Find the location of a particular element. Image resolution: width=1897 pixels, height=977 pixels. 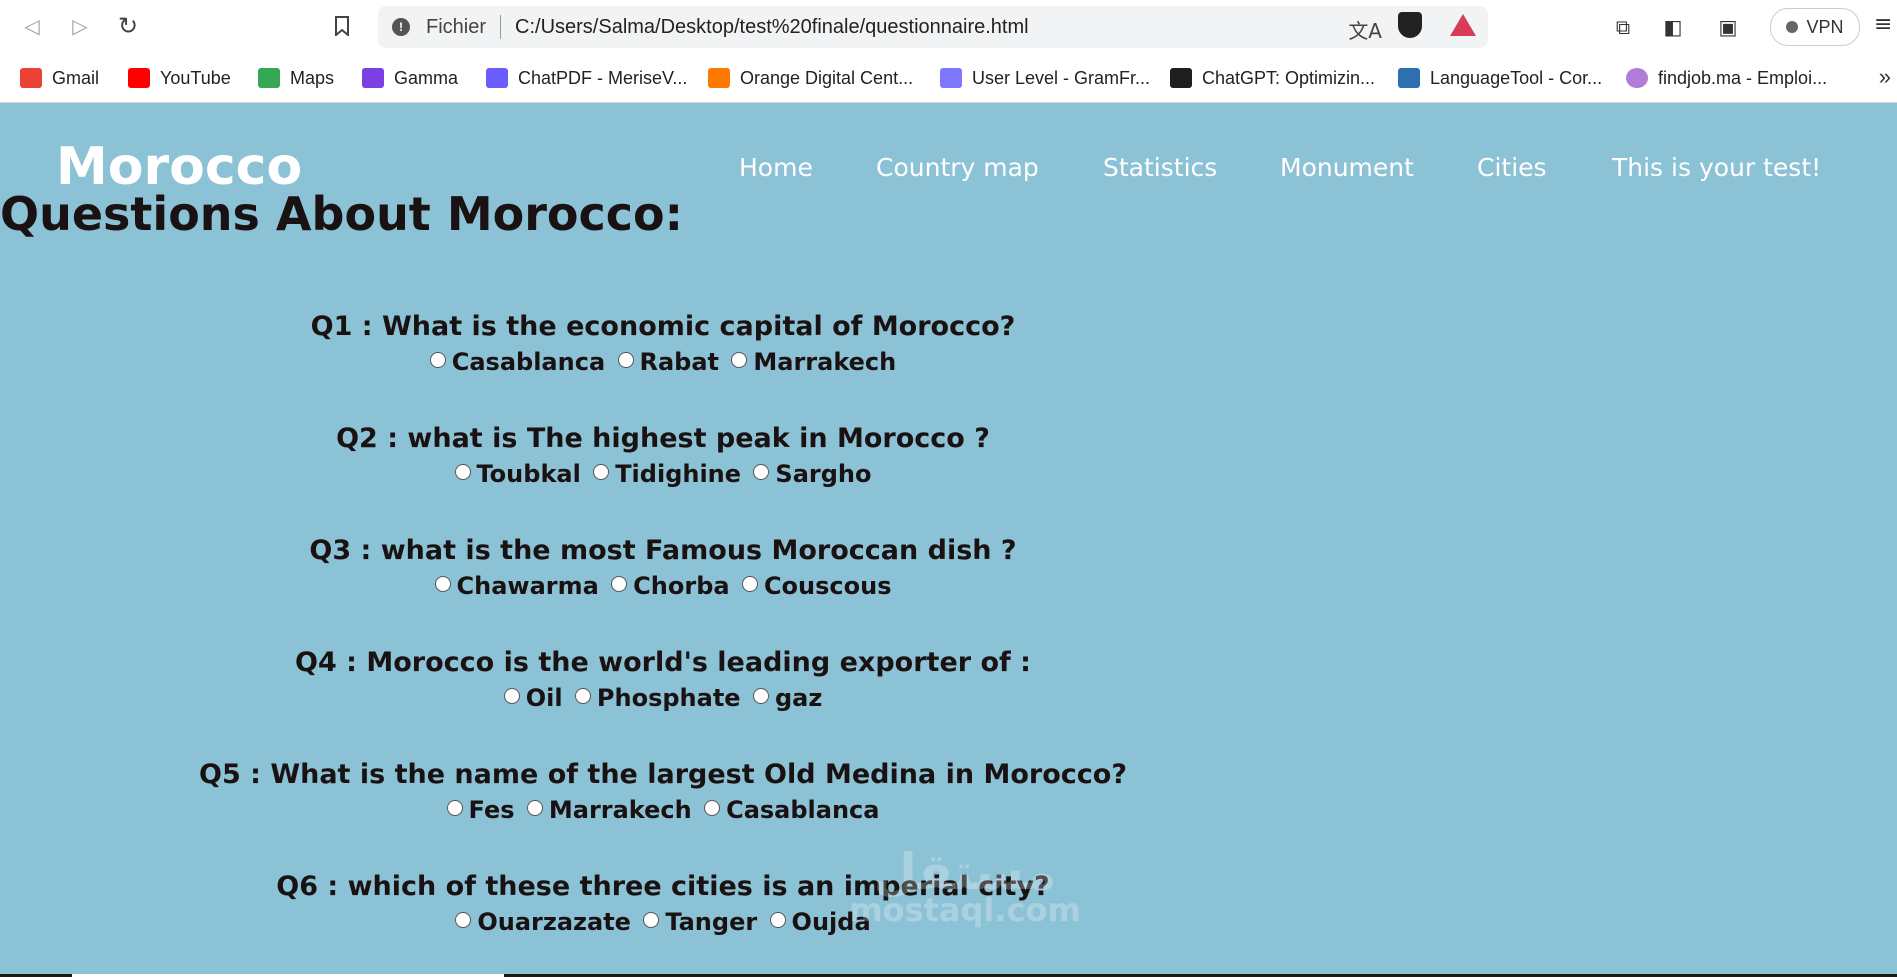

gmail-icon is located at coordinates (31, 78).